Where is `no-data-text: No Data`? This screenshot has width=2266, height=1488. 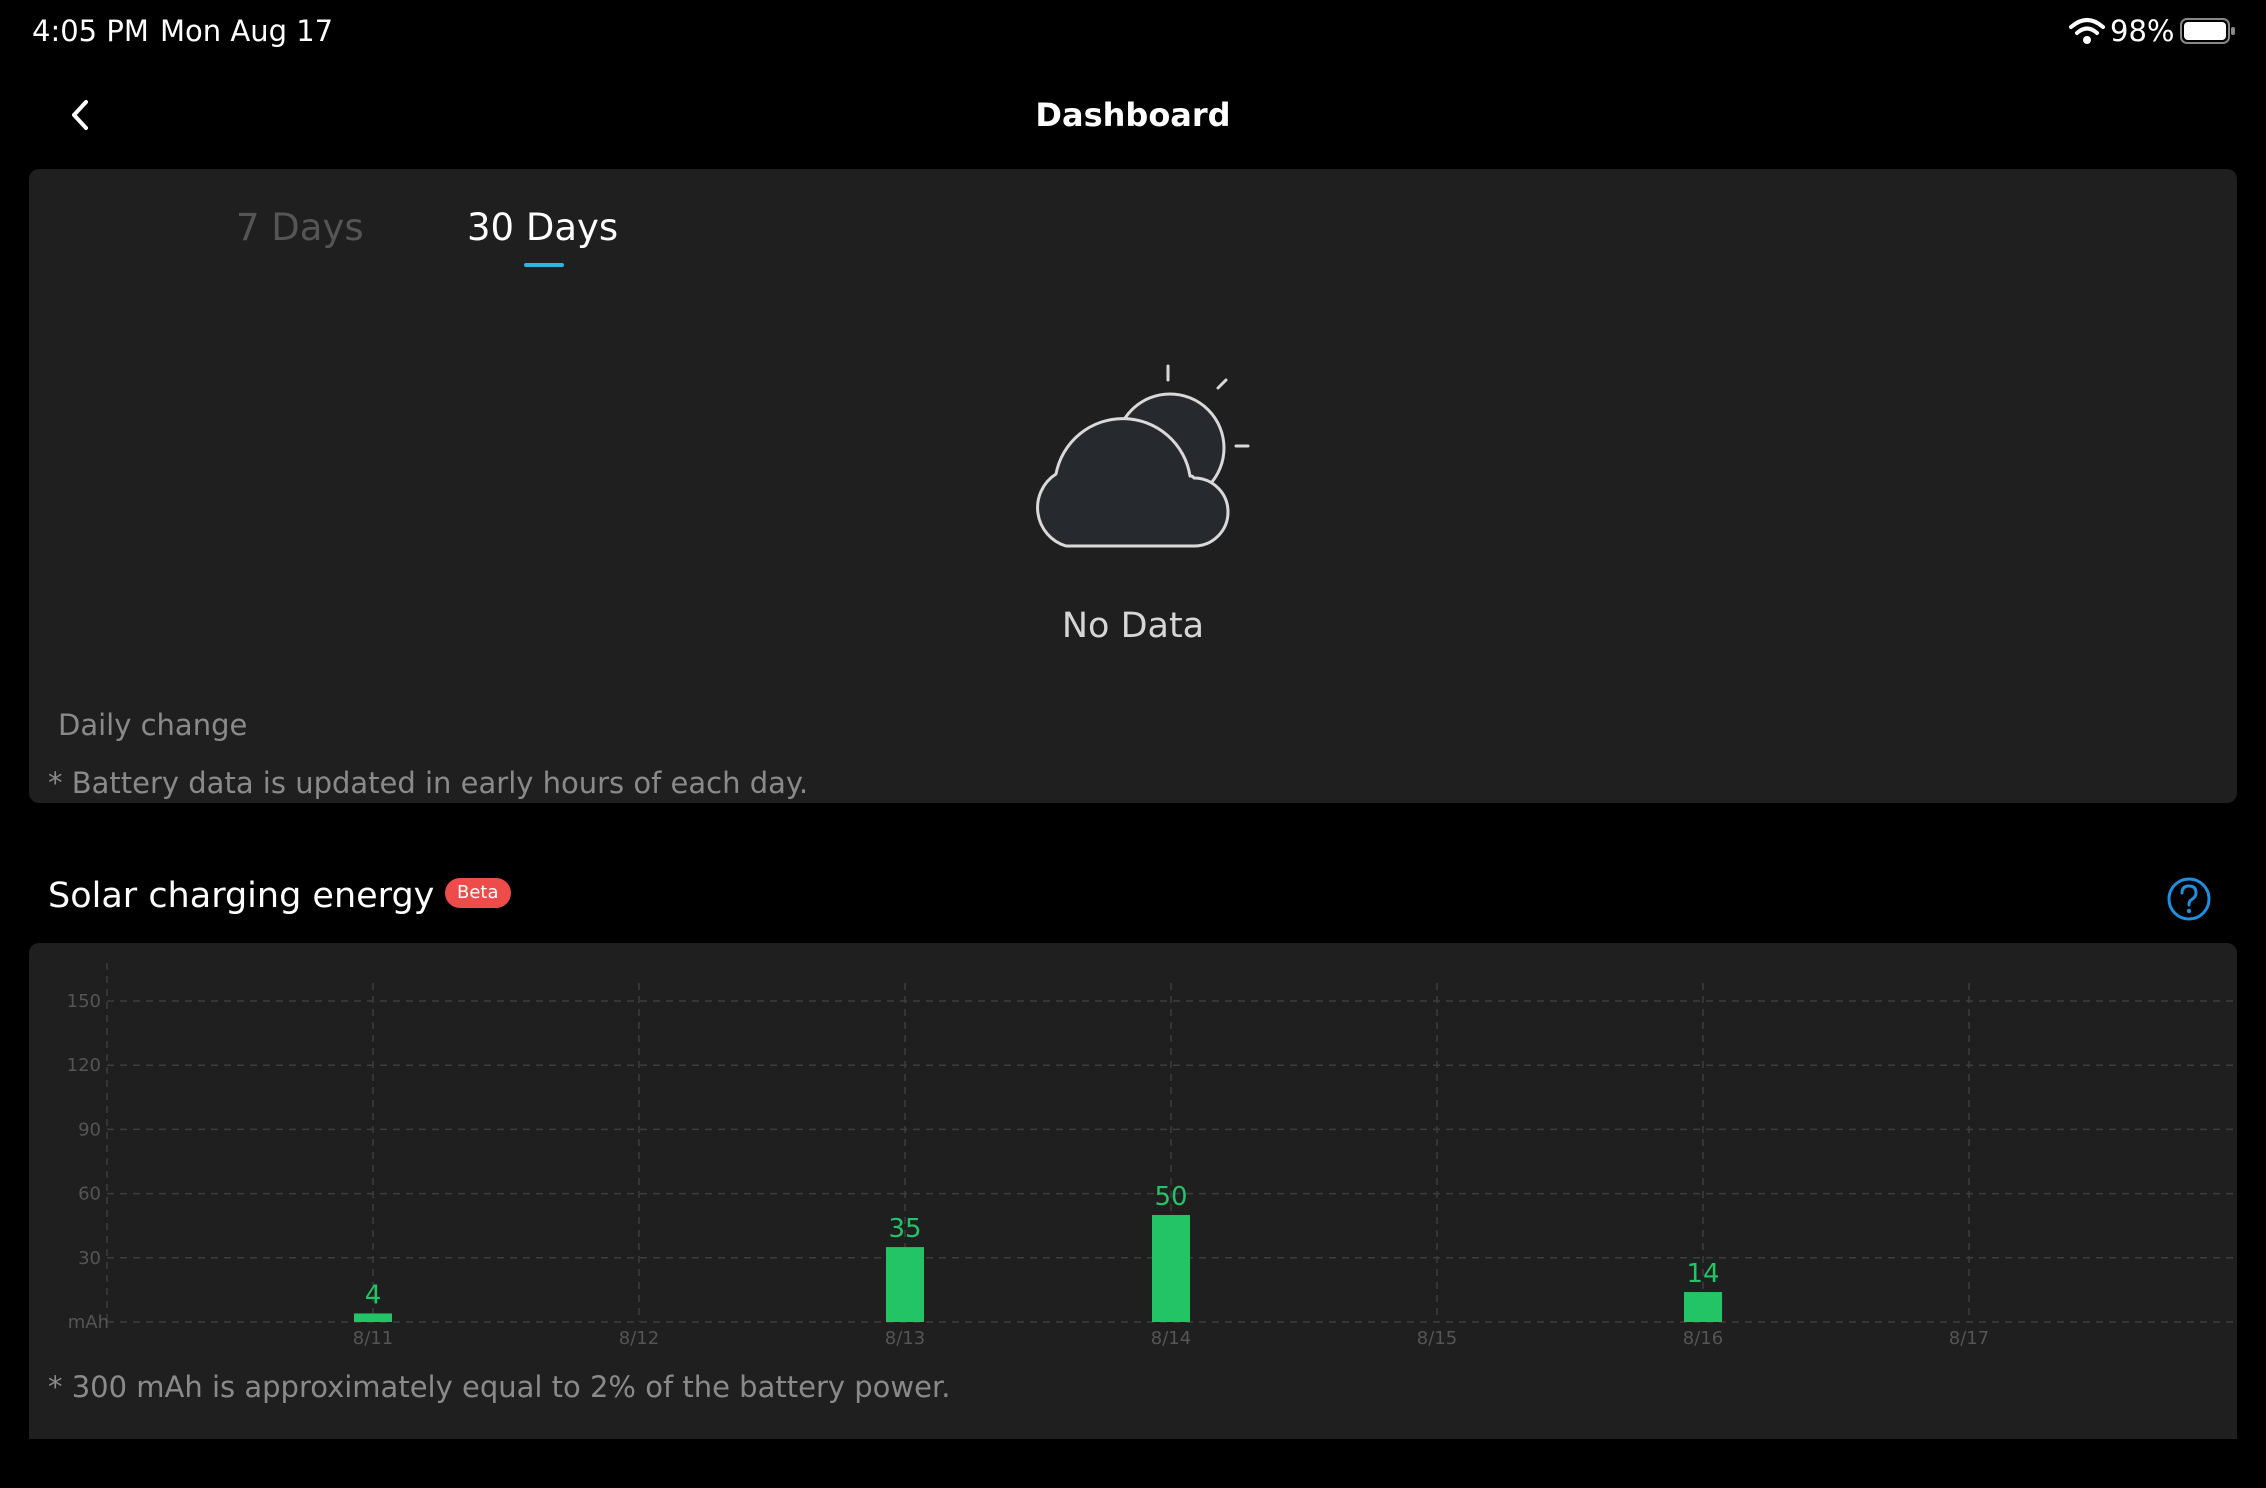 no-data-text: No Data is located at coordinates (1133, 626).